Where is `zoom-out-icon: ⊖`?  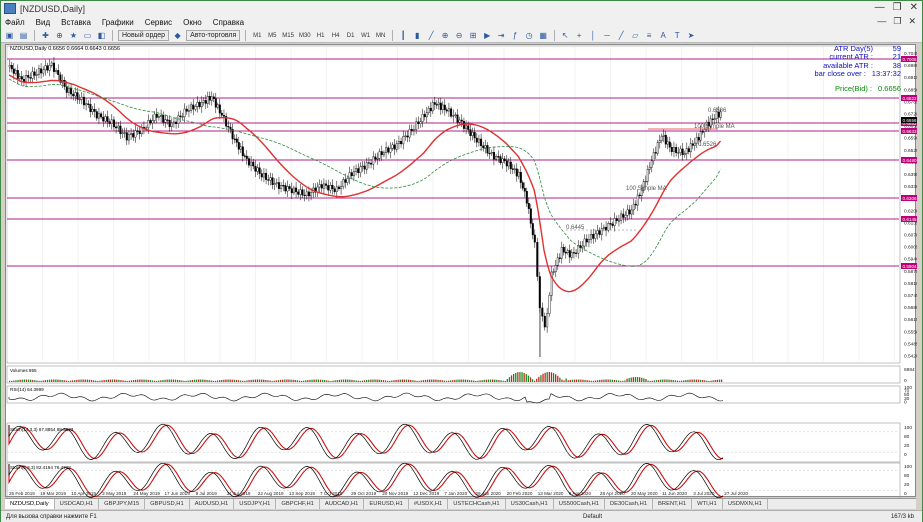 zoom-out-icon: ⊖ is located at coordinates (459, 35).